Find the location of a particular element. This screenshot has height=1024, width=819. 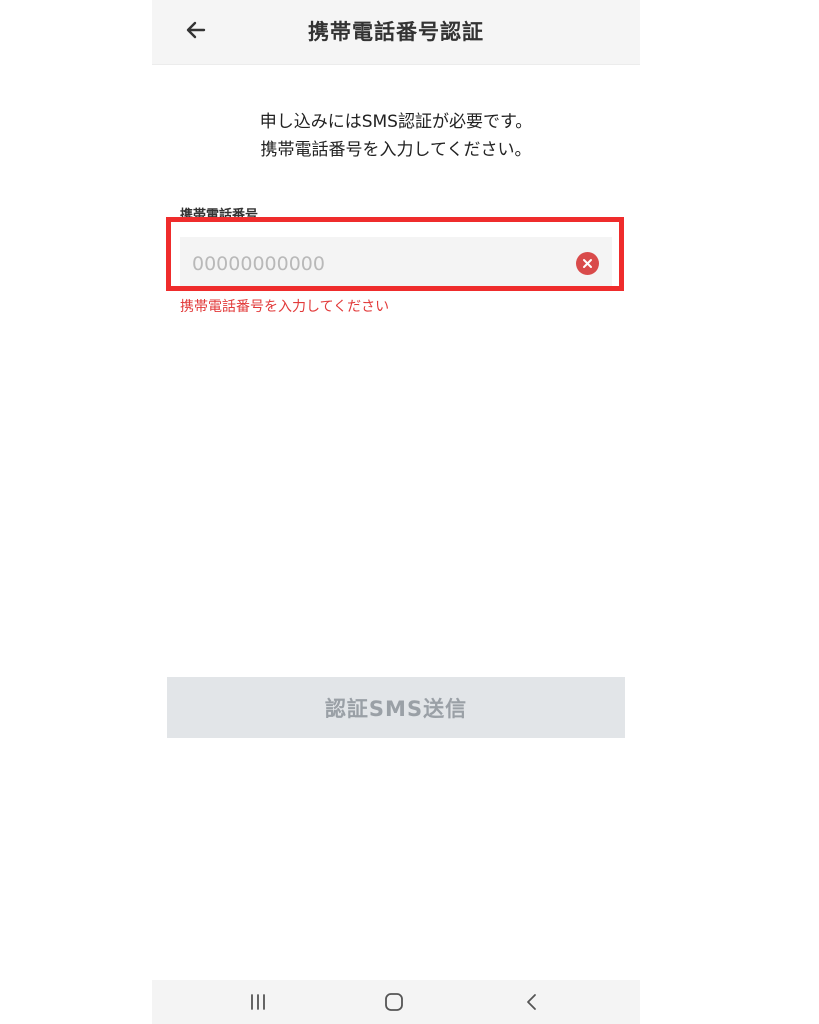

home-icon is located at coordinates (394, 1002).